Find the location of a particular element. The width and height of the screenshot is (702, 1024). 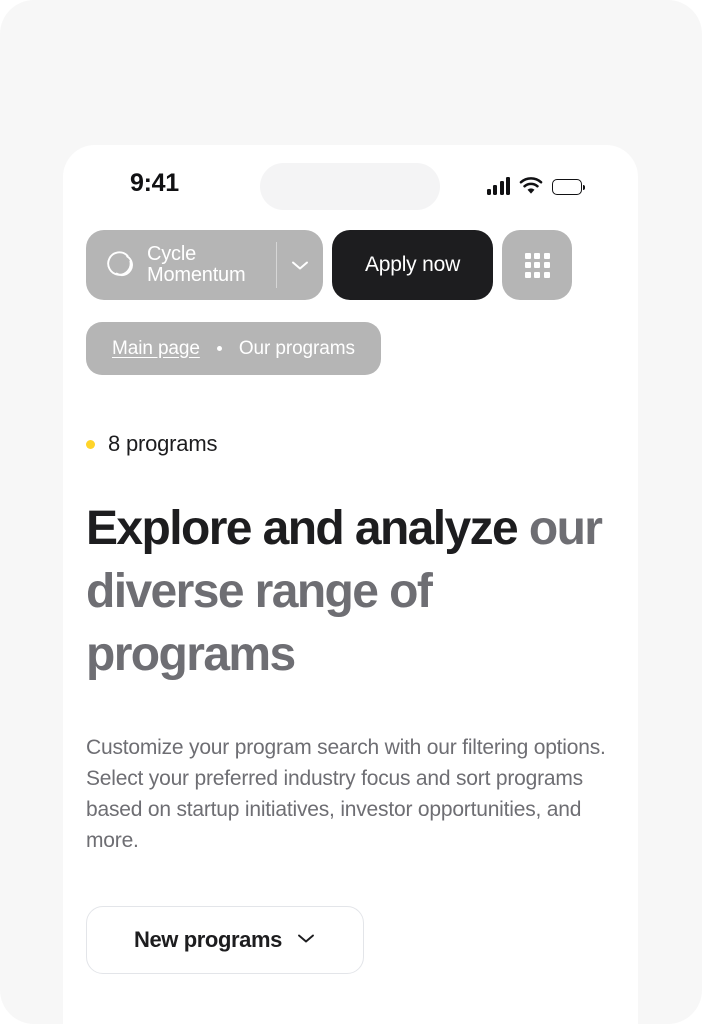

new-programs-filter-label: New programs is located at coordinates (208, 939).